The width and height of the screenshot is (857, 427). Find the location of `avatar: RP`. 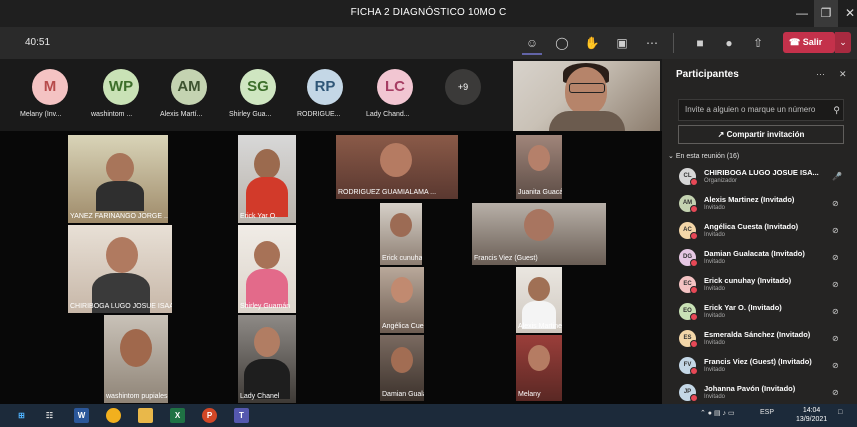

avatar: RP is located at coordinates (325, 87).